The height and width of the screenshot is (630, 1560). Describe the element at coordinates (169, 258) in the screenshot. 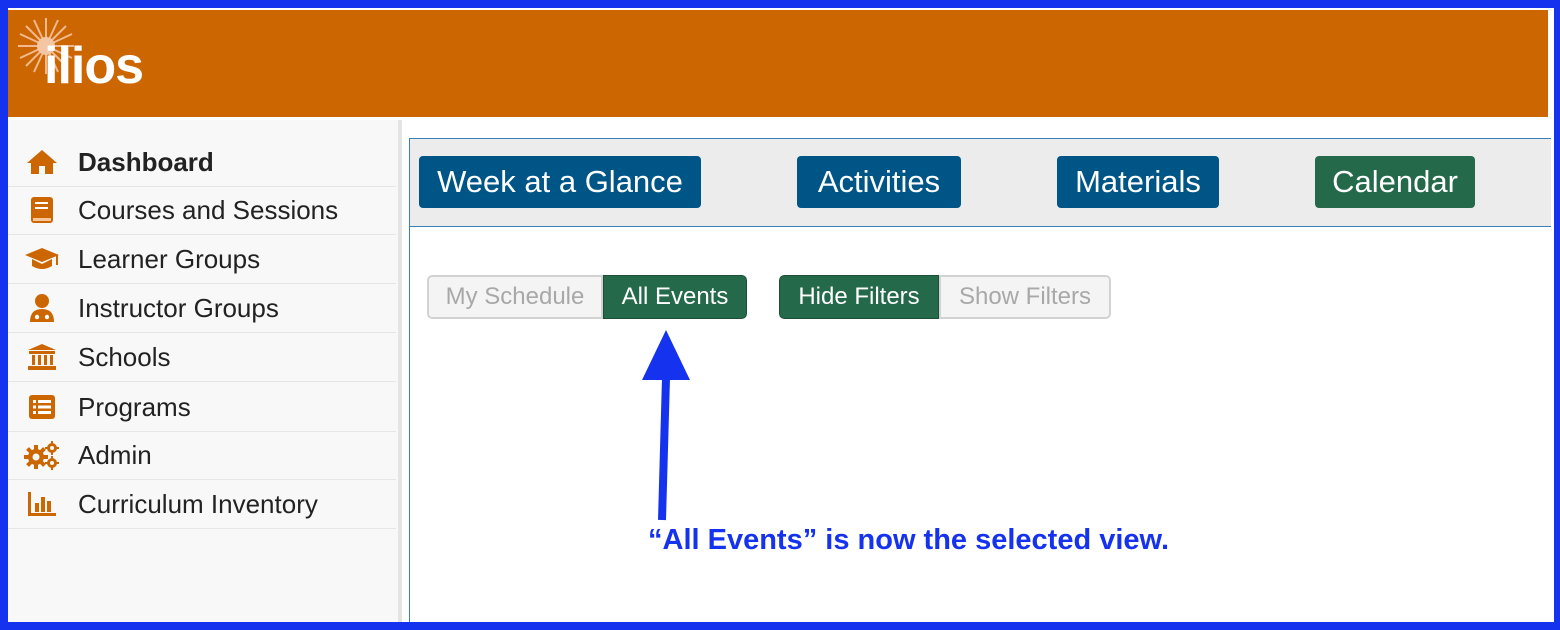

I see `sidebar-item-label: Learner Groups` at that location.